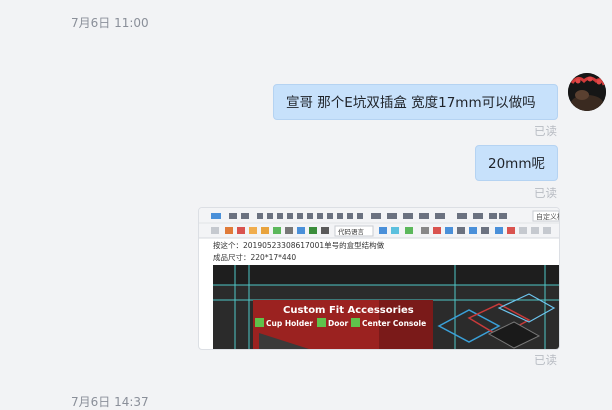 This screenshot has width=612, height=410. What do you see at coordinates (547, 216) in the screenshot?
I see `toolbar-text: 自定义标` at bounding box center [547, 216].